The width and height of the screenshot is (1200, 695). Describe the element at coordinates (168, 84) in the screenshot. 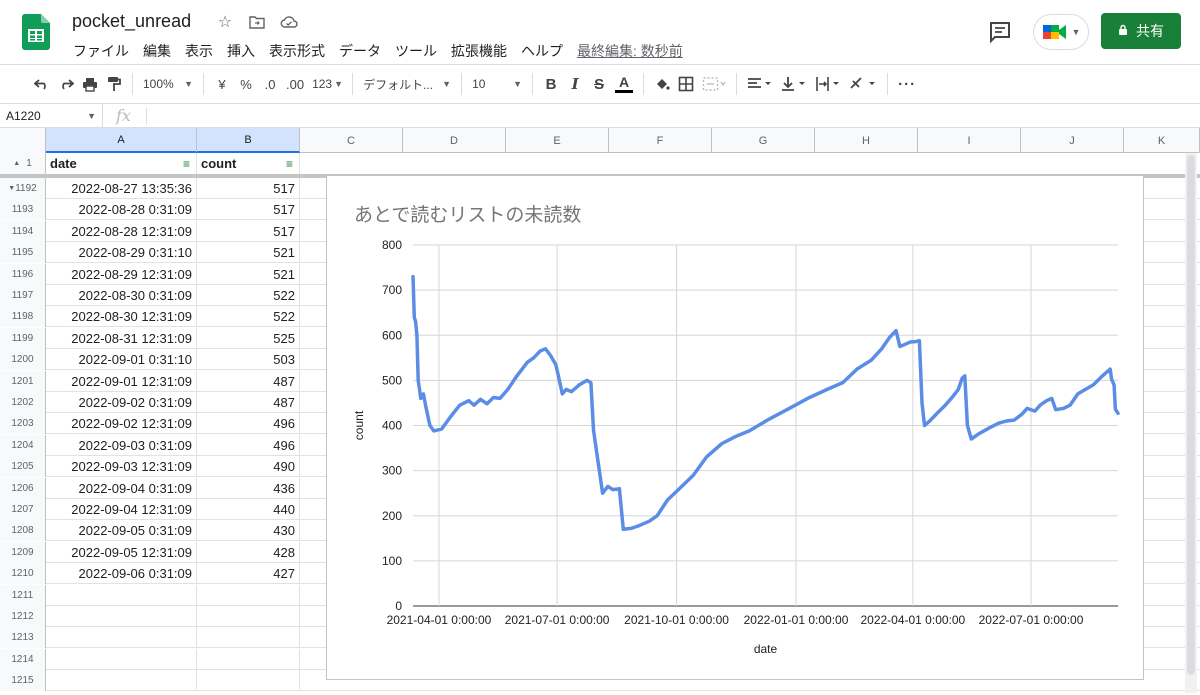

I see `zoom-select: 100% ▼` at that location.